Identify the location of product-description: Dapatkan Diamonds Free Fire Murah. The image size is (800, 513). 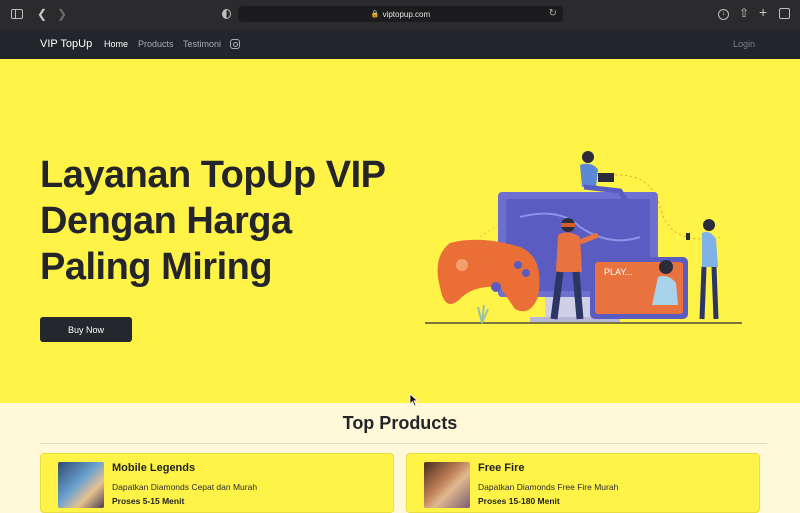
(548, 487).